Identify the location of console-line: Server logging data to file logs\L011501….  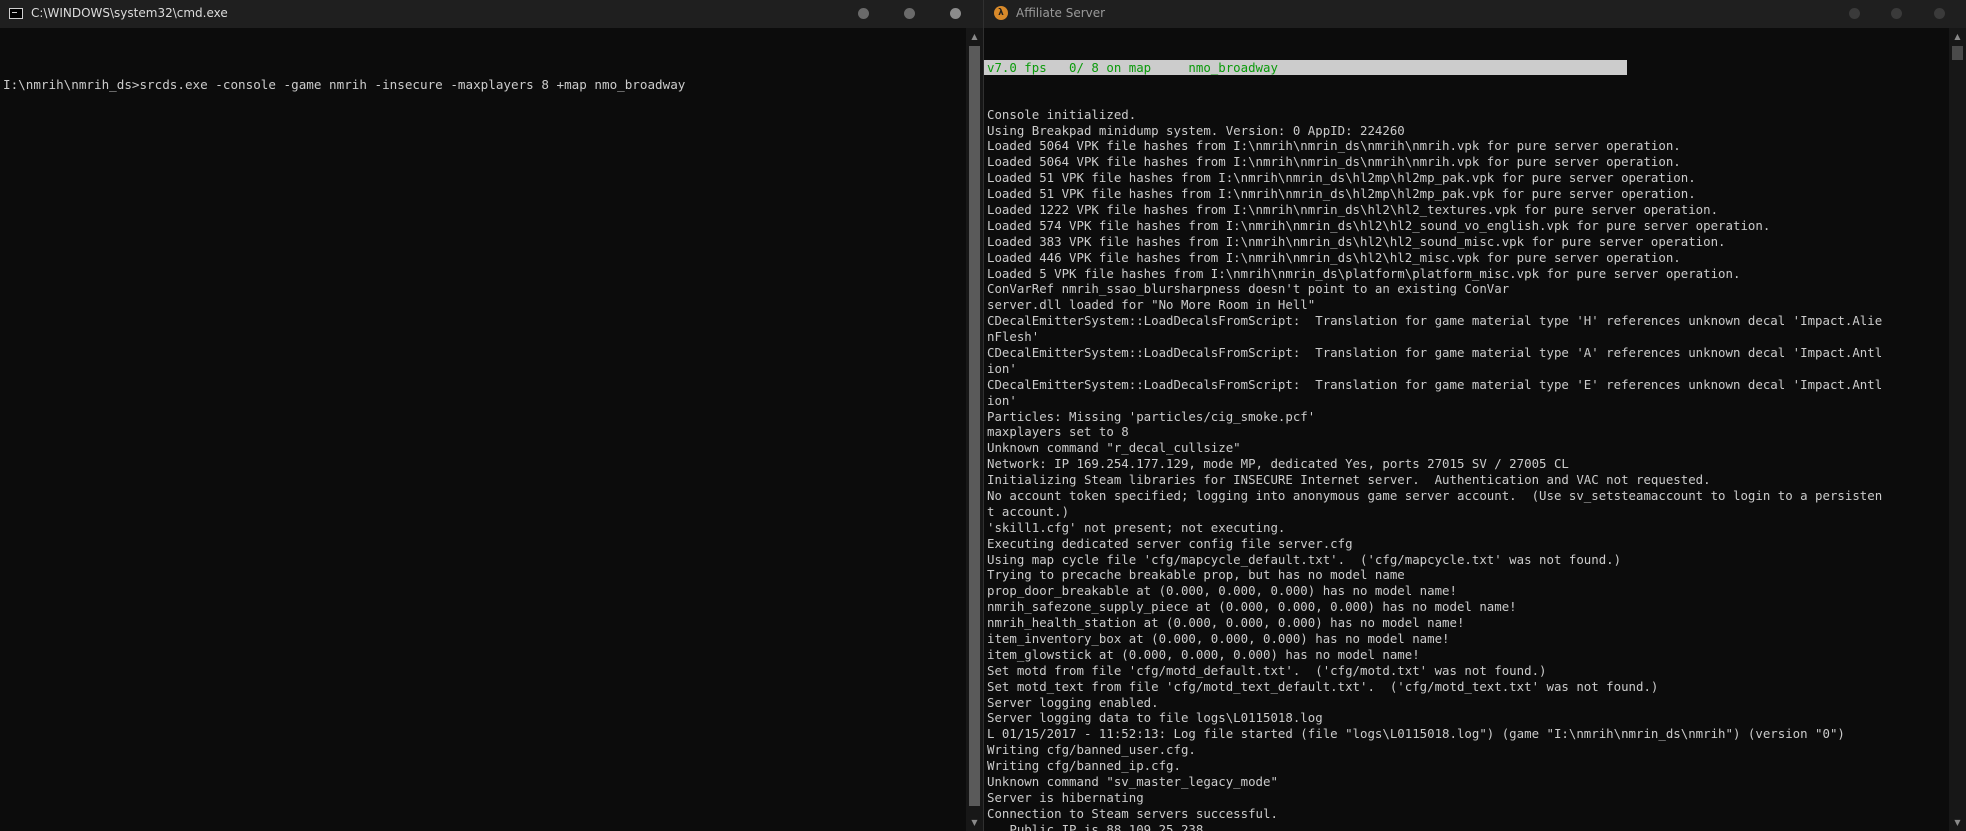
(1155, 718).